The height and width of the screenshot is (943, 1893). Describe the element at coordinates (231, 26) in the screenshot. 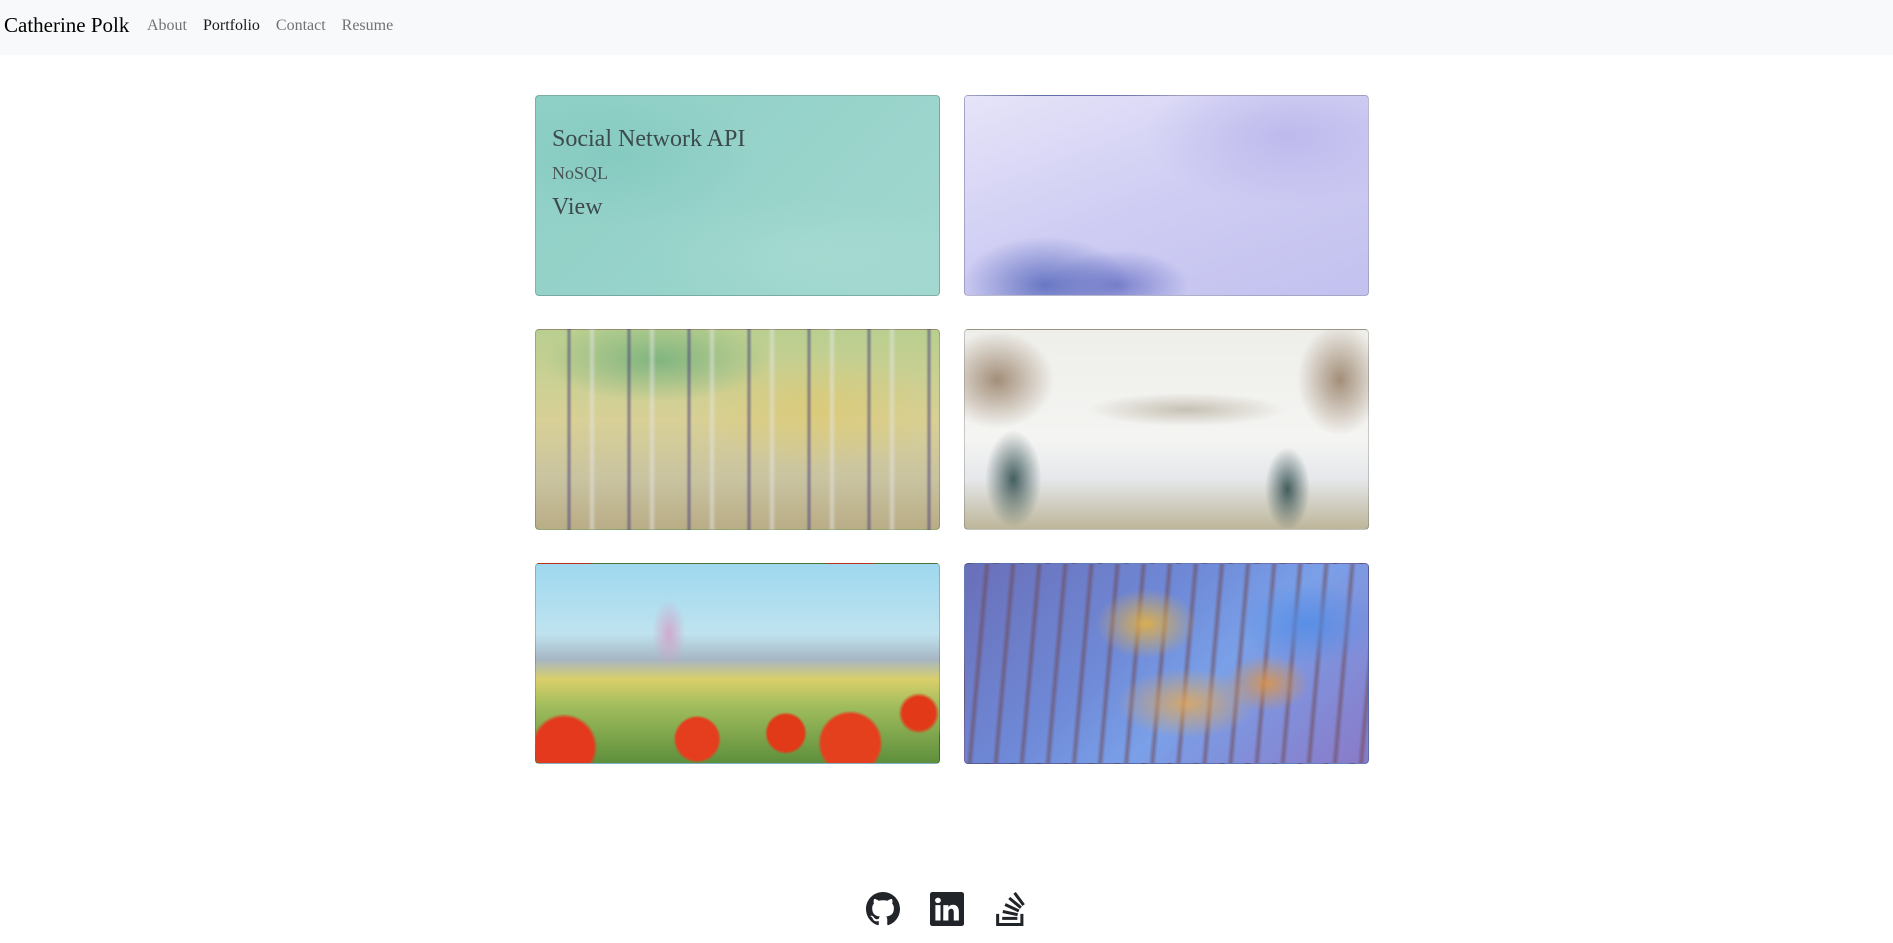

I see `nav-link-portfolio: Portfolio` at that location.